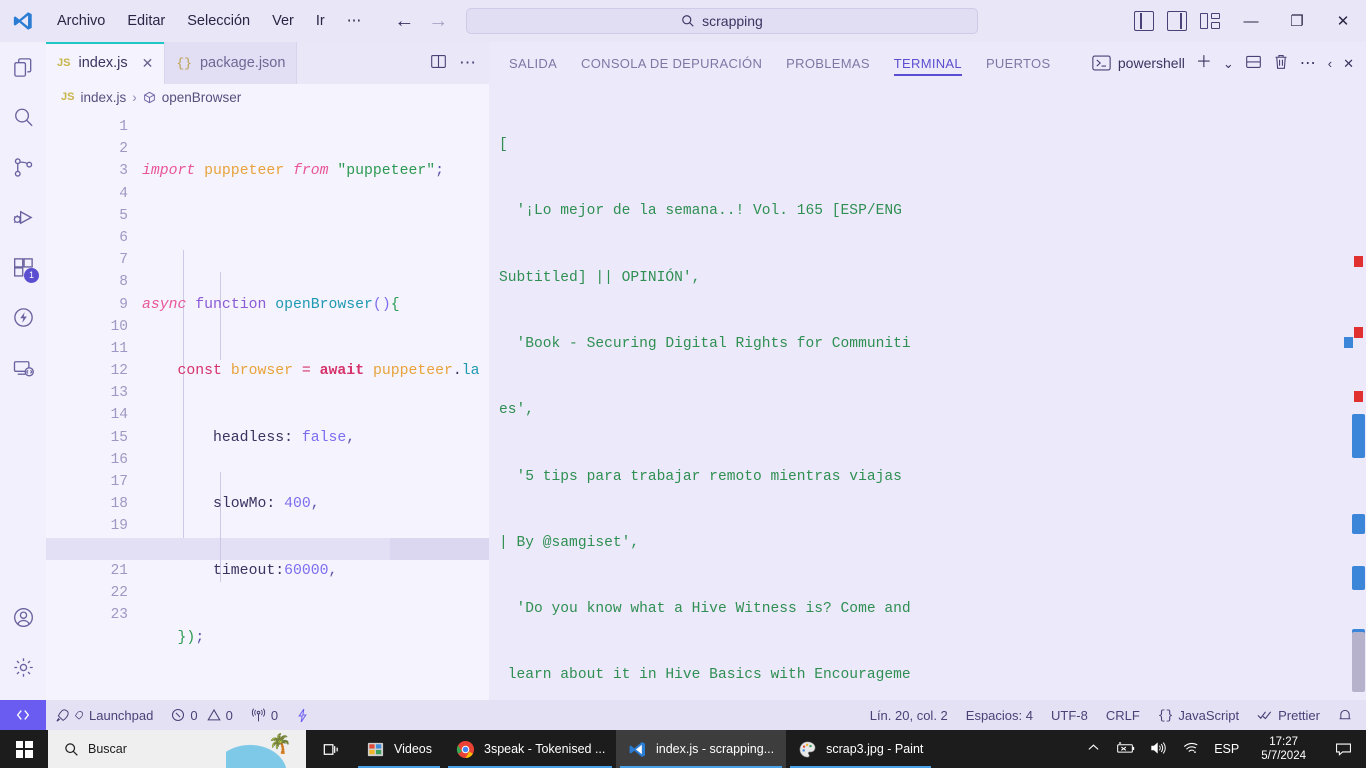  Describe the element at coordinates (1018, 63) in the screenshot. I see `tab-puertos: PUERTOS` at that location.